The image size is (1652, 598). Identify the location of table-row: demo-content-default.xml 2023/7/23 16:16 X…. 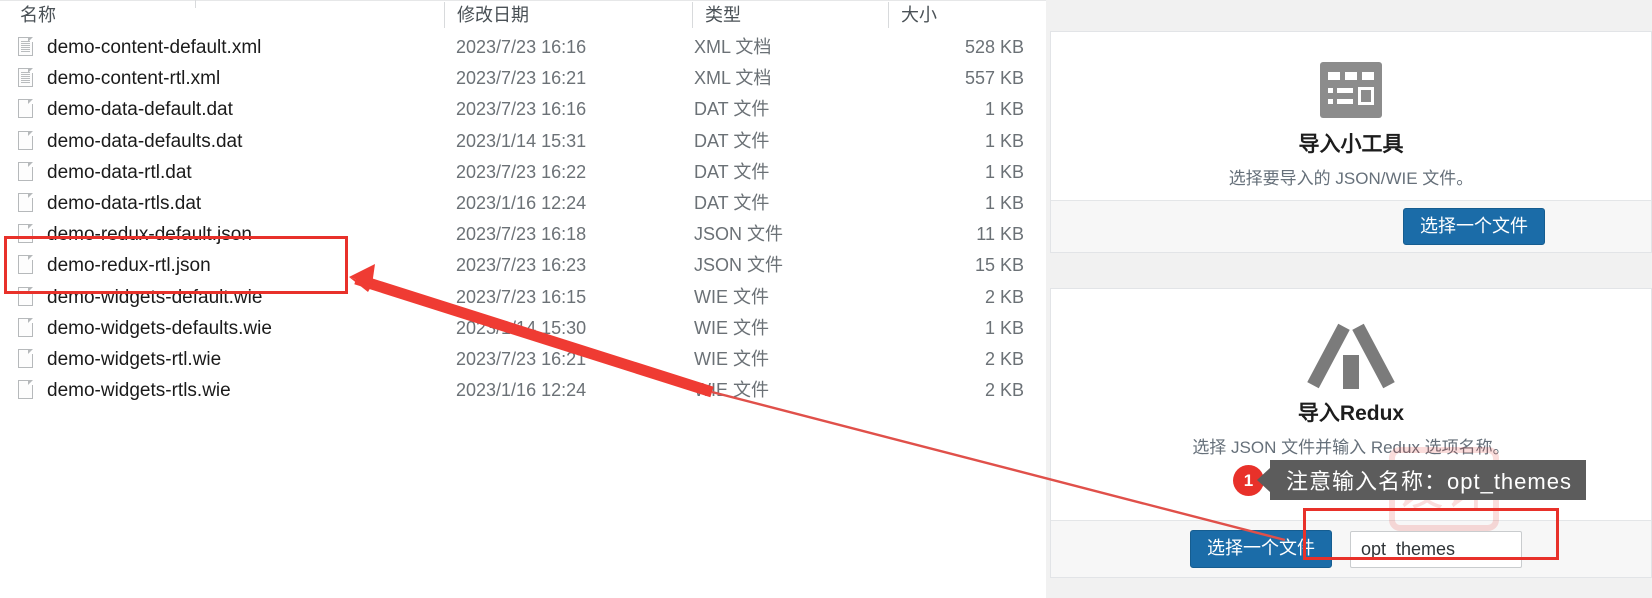
(523, 47).